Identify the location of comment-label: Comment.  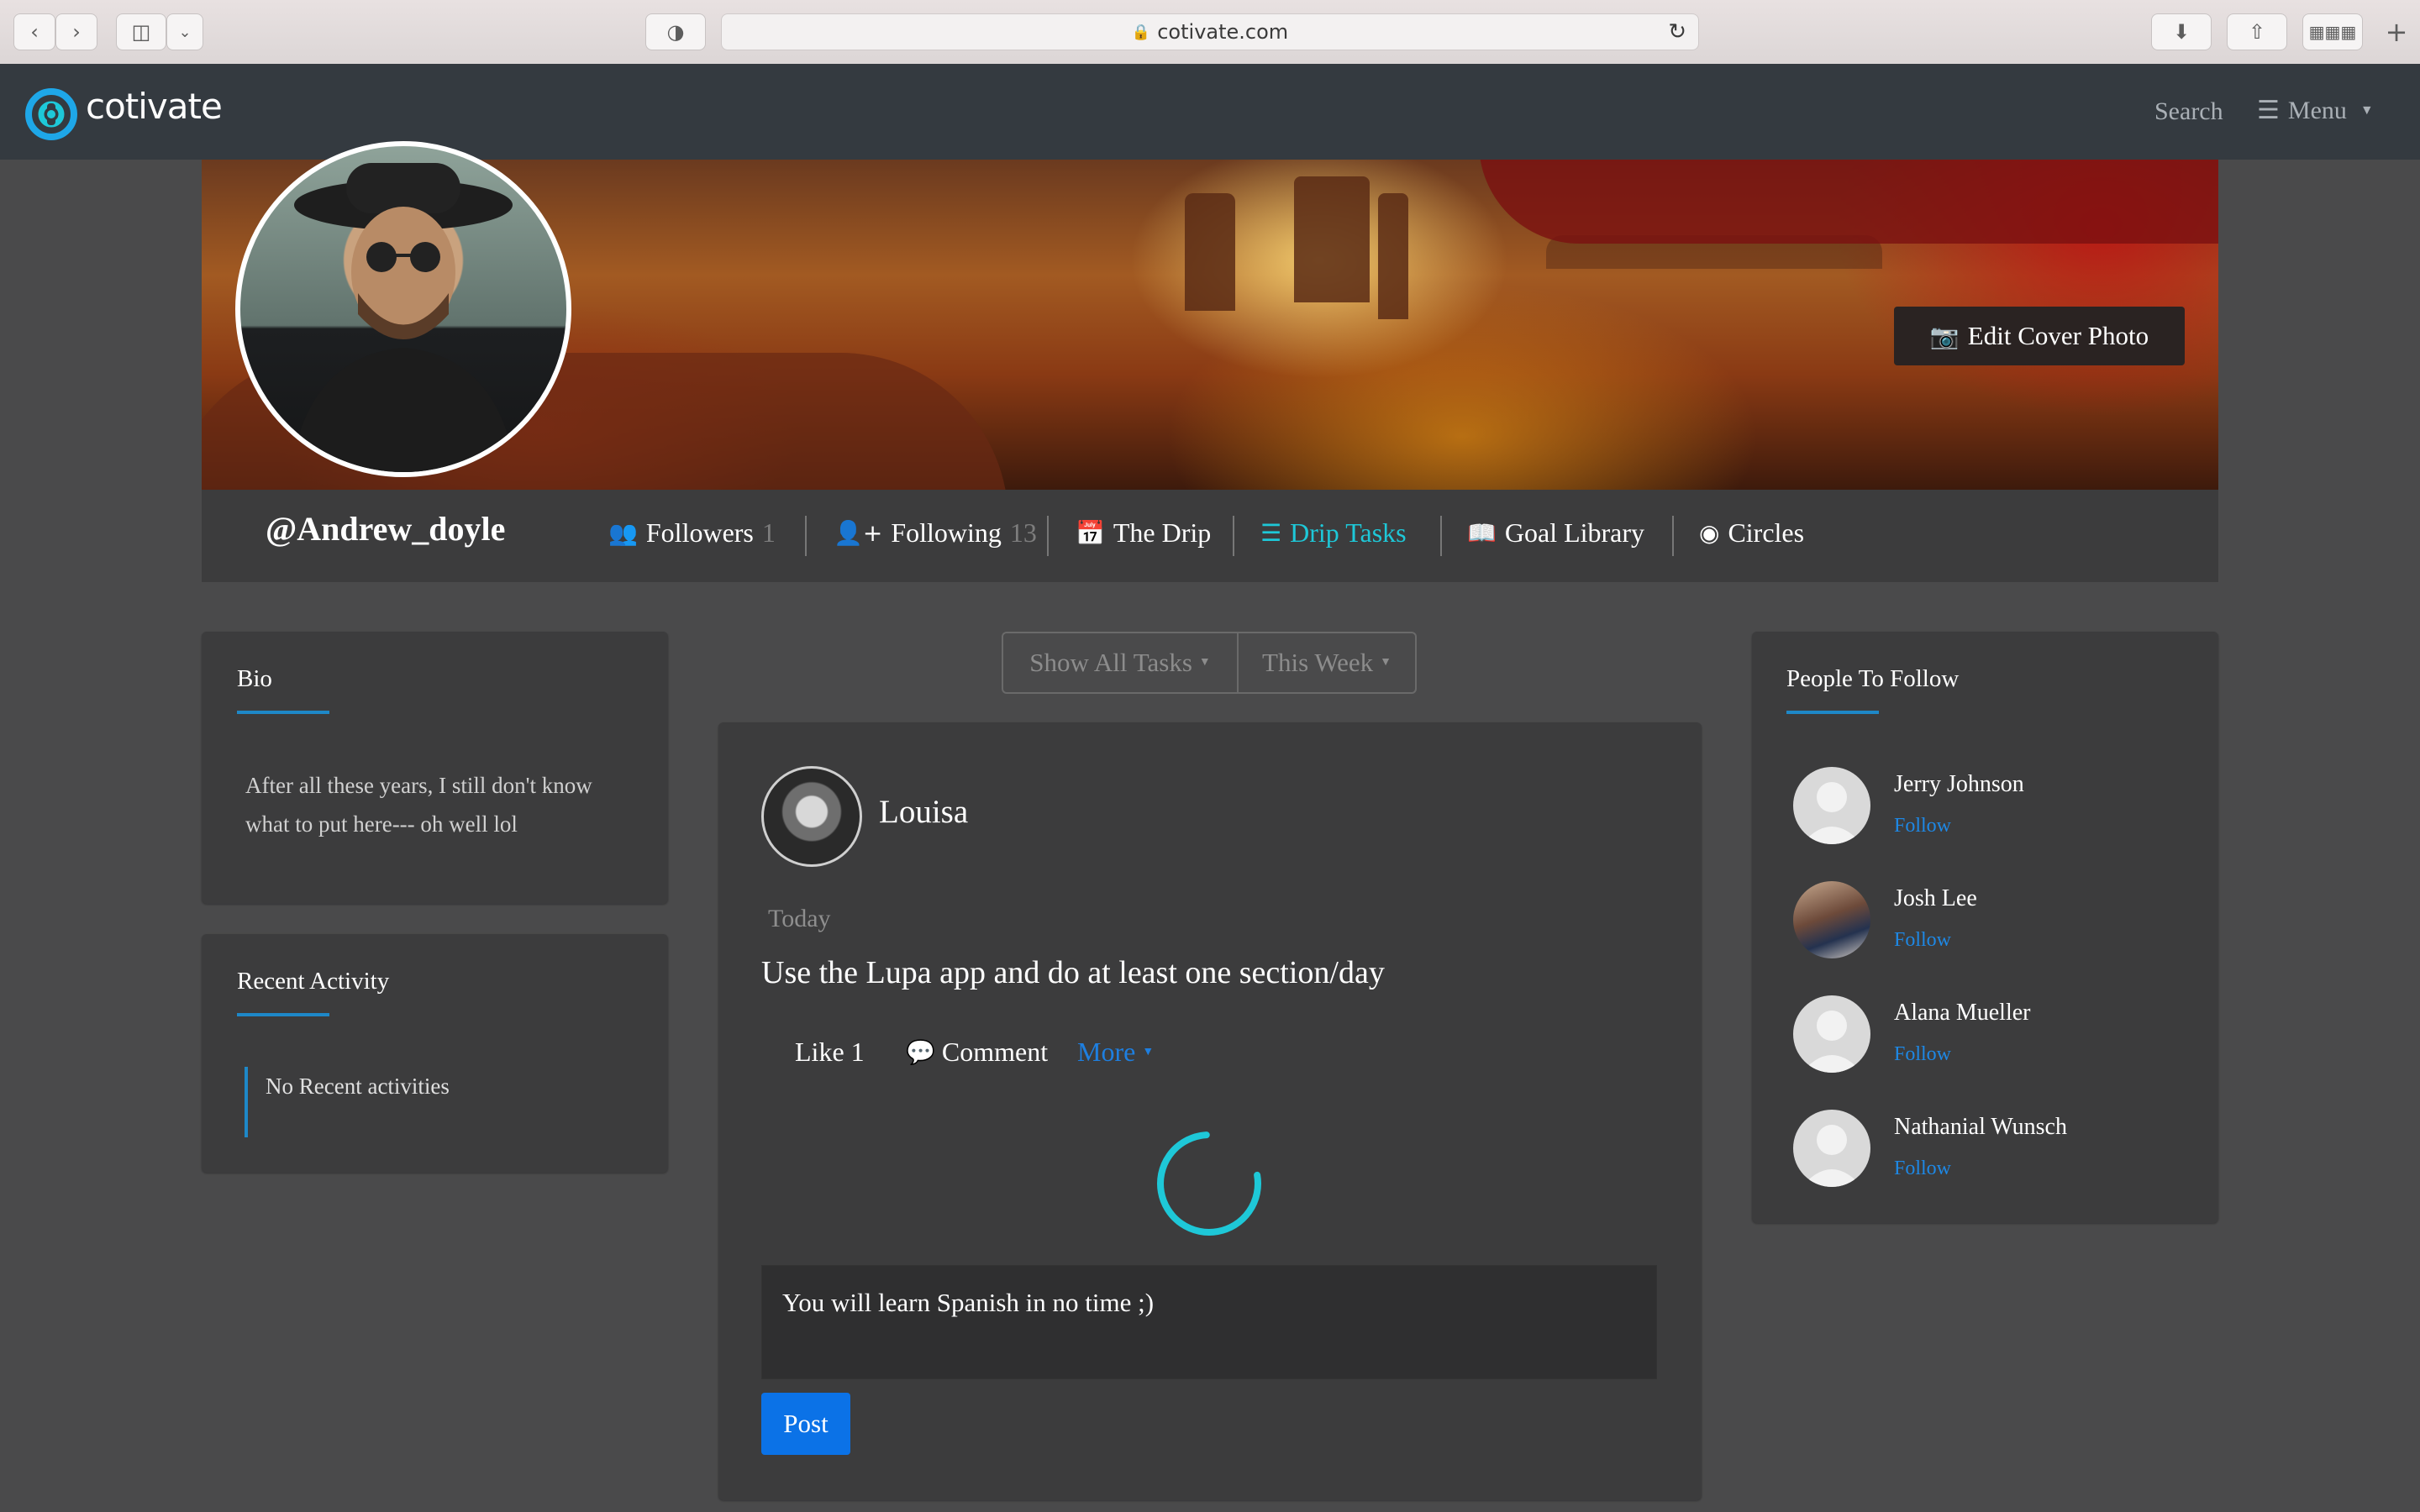
(995, 1052).